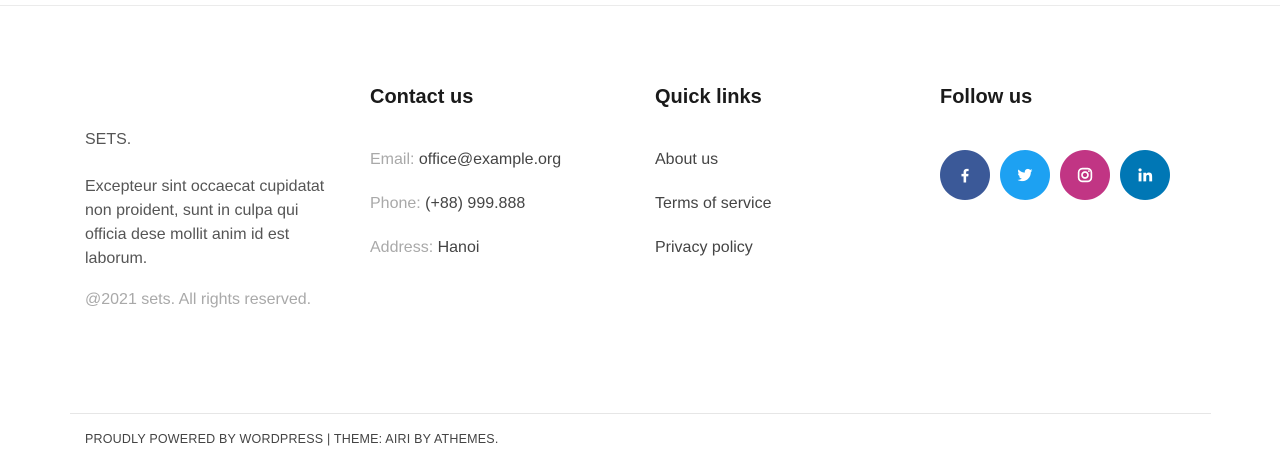  What do you see at coordinates (1055, 175) in the screenshot?
I see `social-icons` at bounding box center [1055, 175].